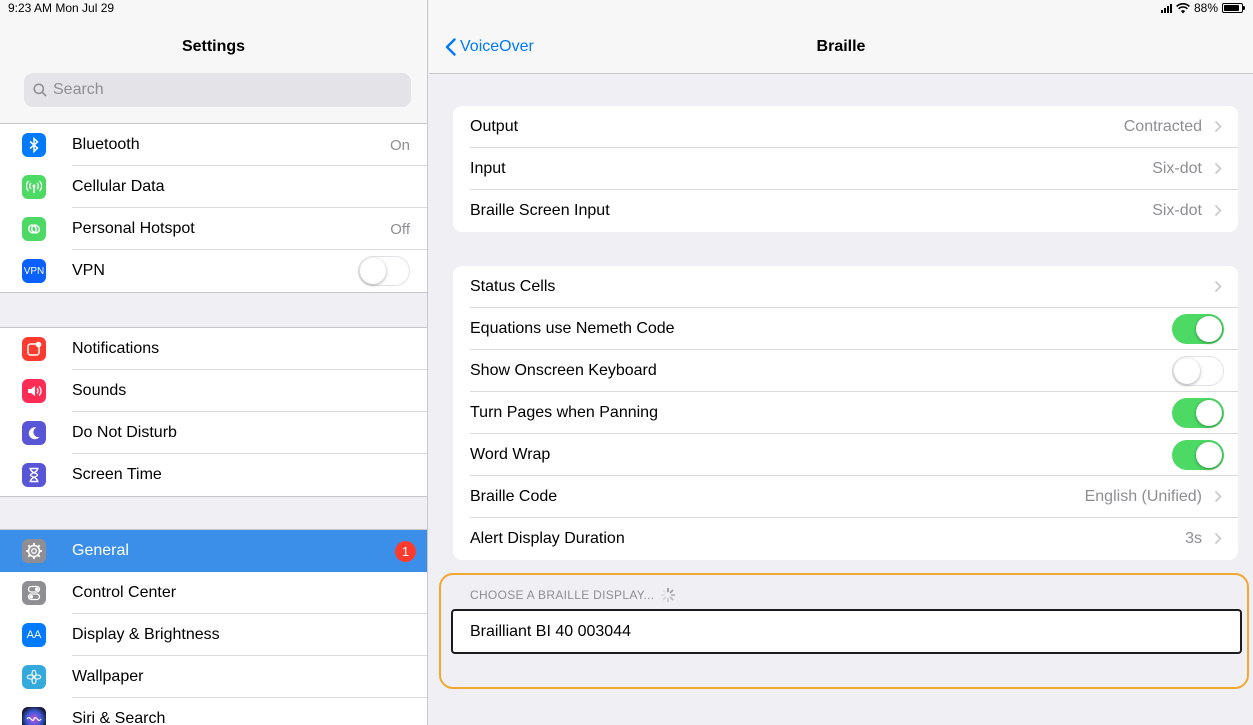  I want to click on switches-icon, so click(34, 593).